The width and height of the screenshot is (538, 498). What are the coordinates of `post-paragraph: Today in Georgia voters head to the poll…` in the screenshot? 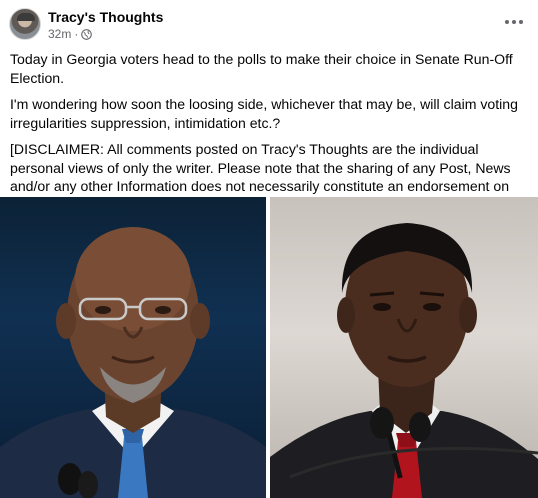 It's located at (261, 68).